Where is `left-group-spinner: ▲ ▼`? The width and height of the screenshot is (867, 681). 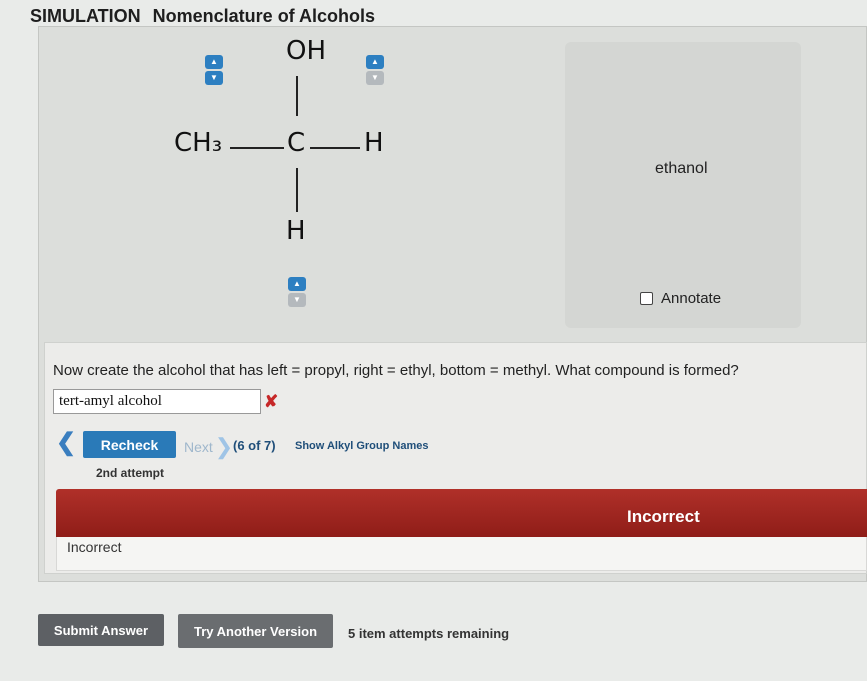
left-group-spinner: ▲ ▼ is located at coordinates (214, 70).